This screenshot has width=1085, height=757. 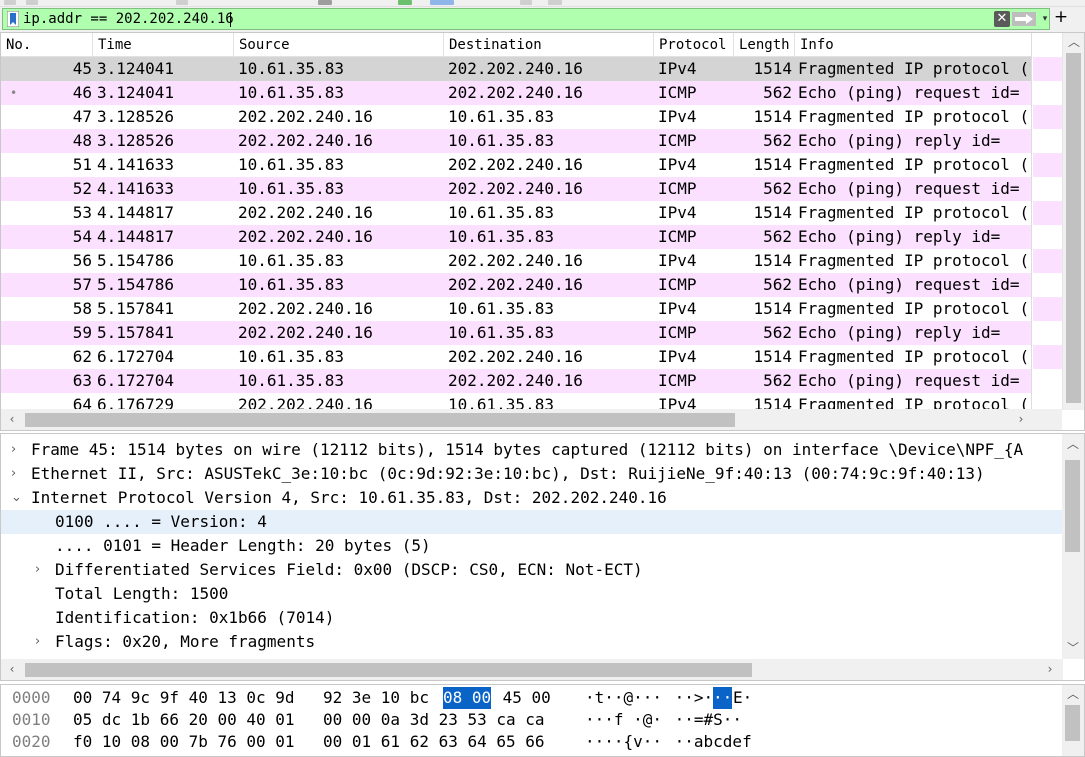 What do you see at coordinates (1046, 221) in the screenshot?
I see `packet-minimap` at bounding box center [1046, 221].